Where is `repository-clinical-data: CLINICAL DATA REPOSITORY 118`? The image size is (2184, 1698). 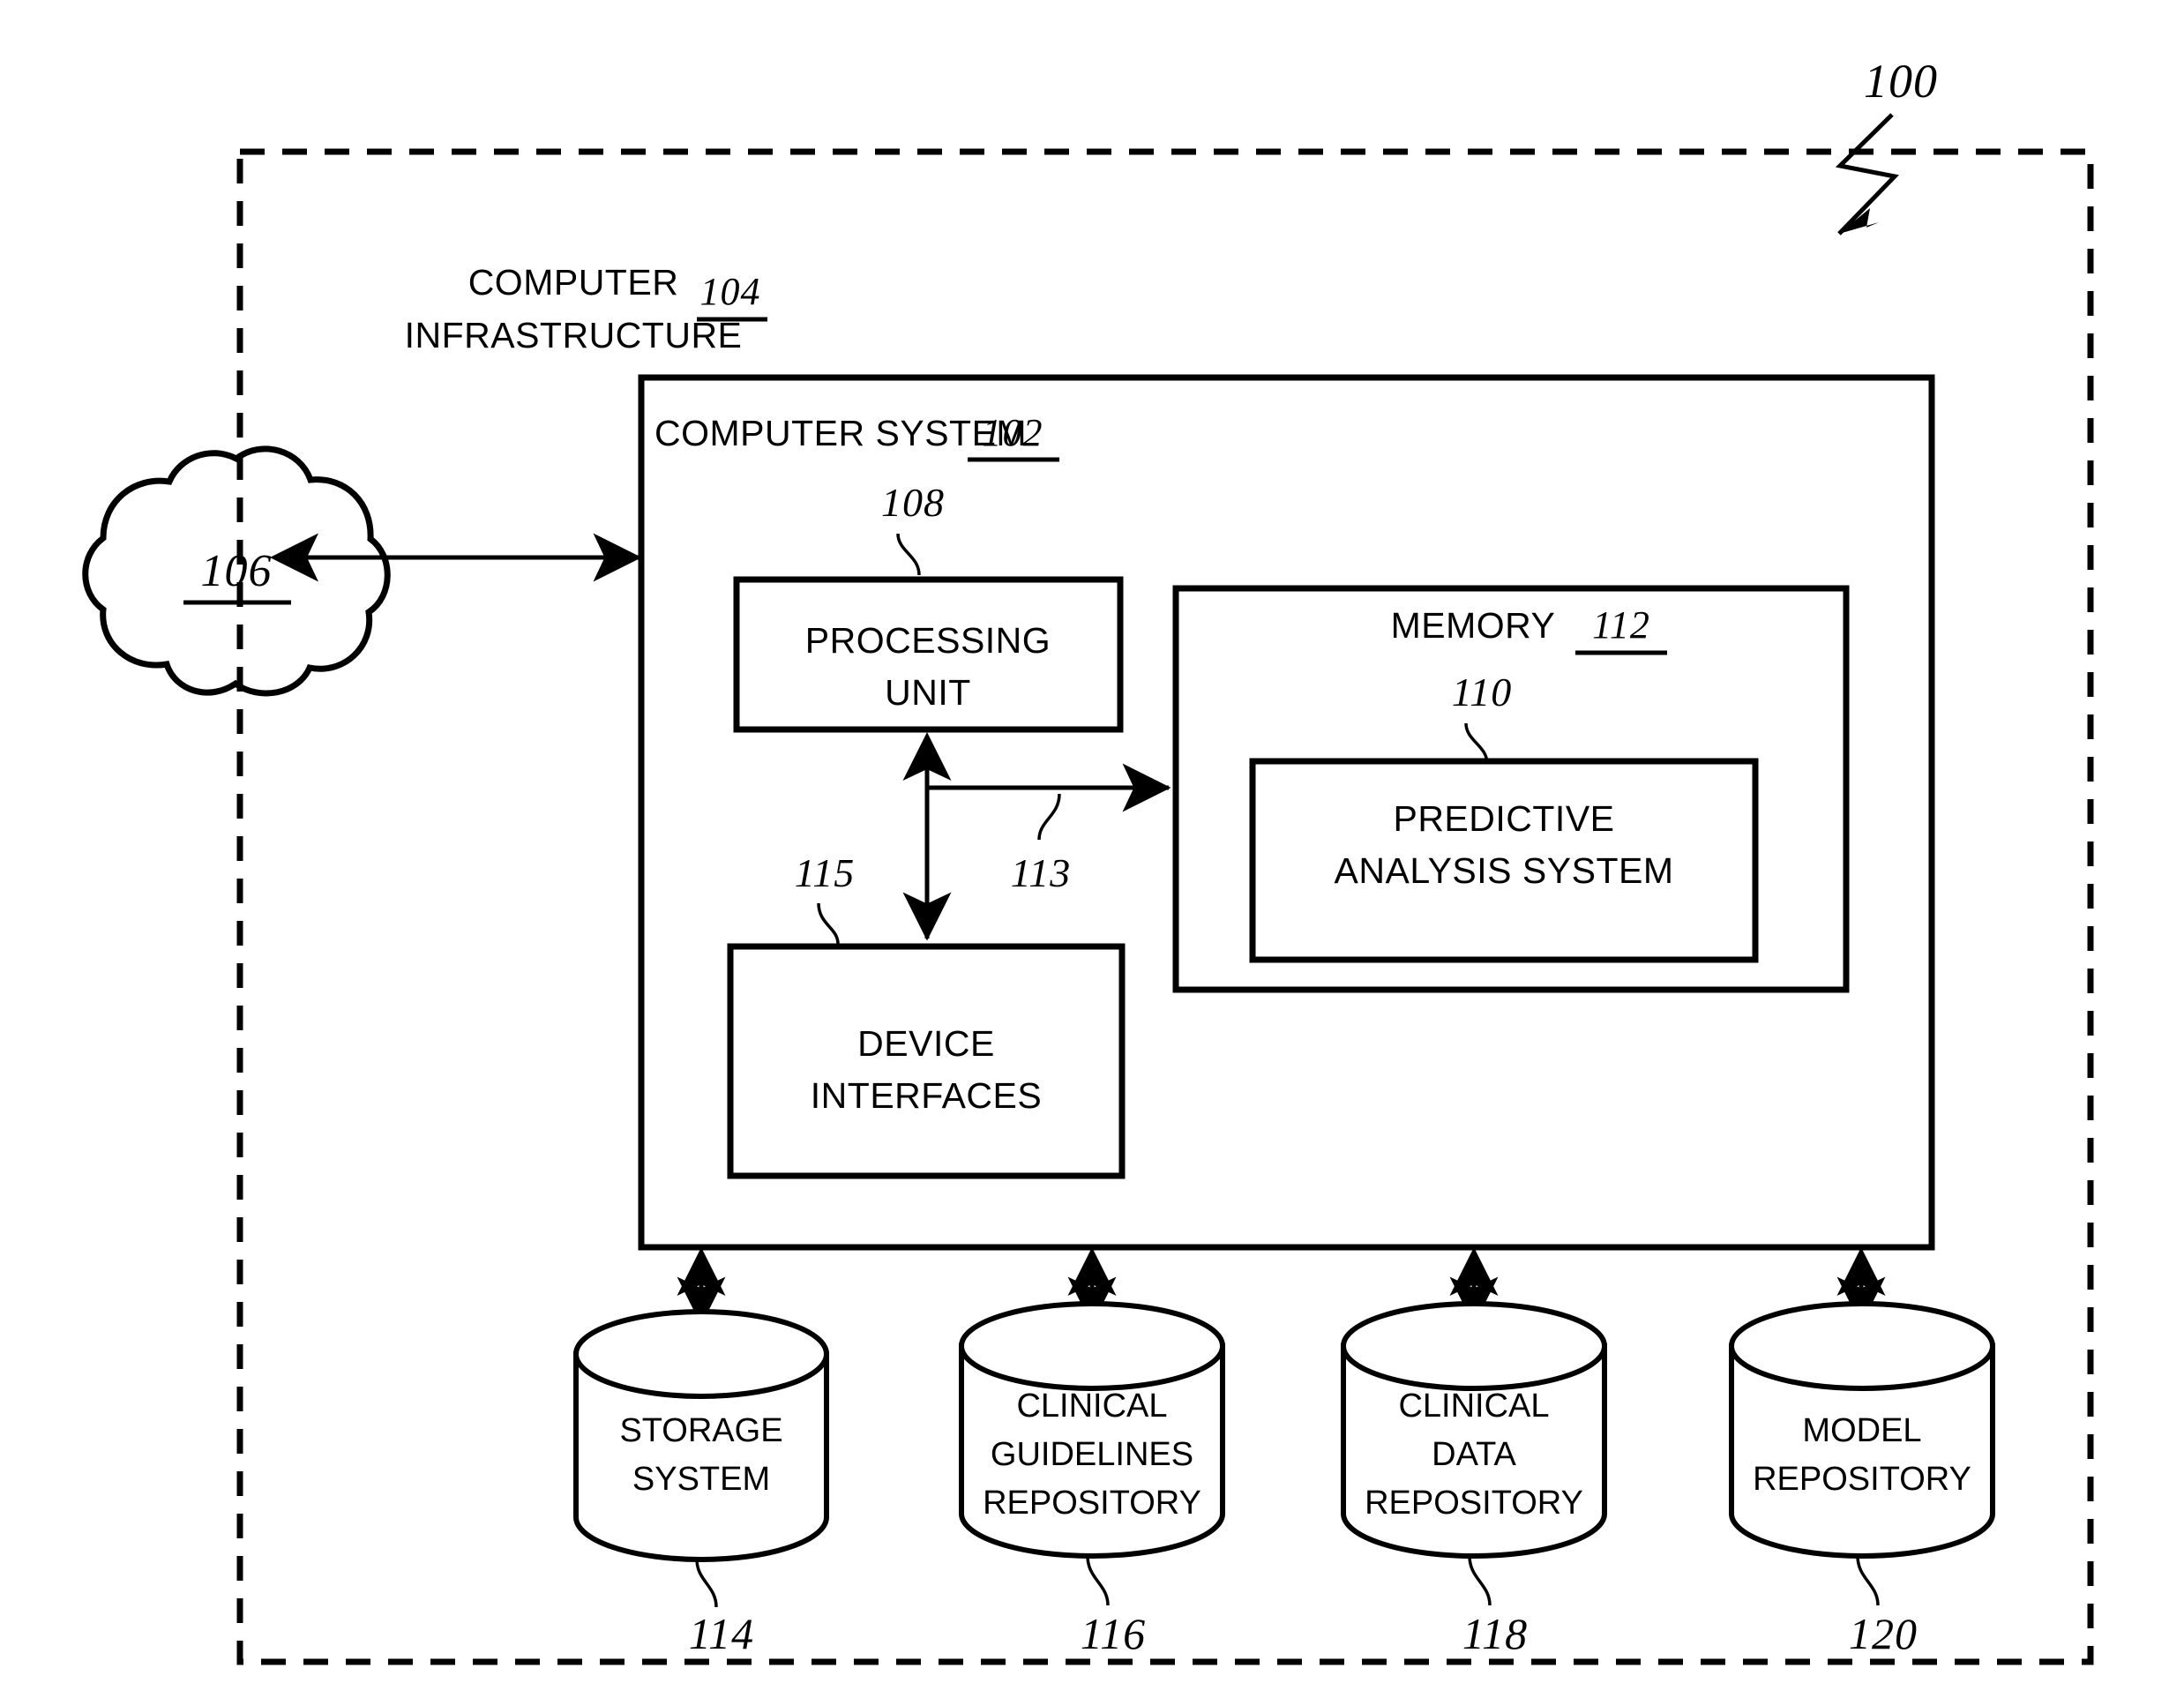 repository-clinical-data: CLINICAL DATA REPOSITORY 118 is located at coordinates (1474, 1480).